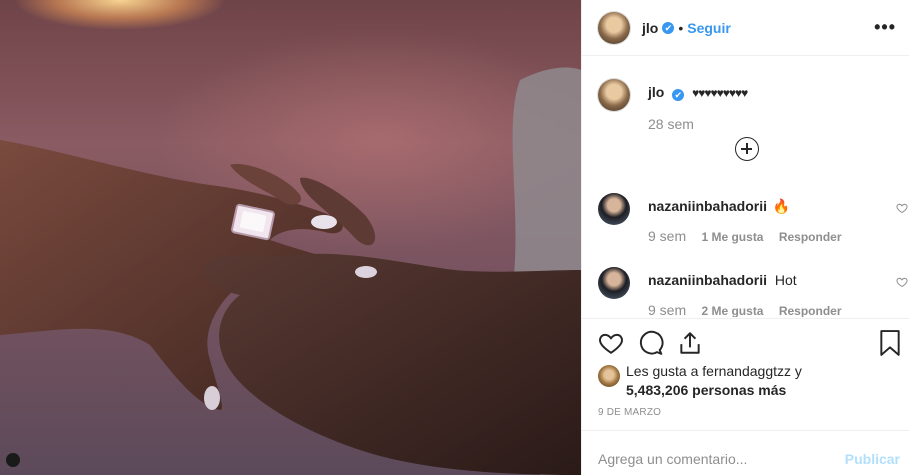 The width and height of the screenshot is (909, 475). Describe the element at coordinates (872, 459) in the screenshot. I see `publish-button: Publicar` at that location.